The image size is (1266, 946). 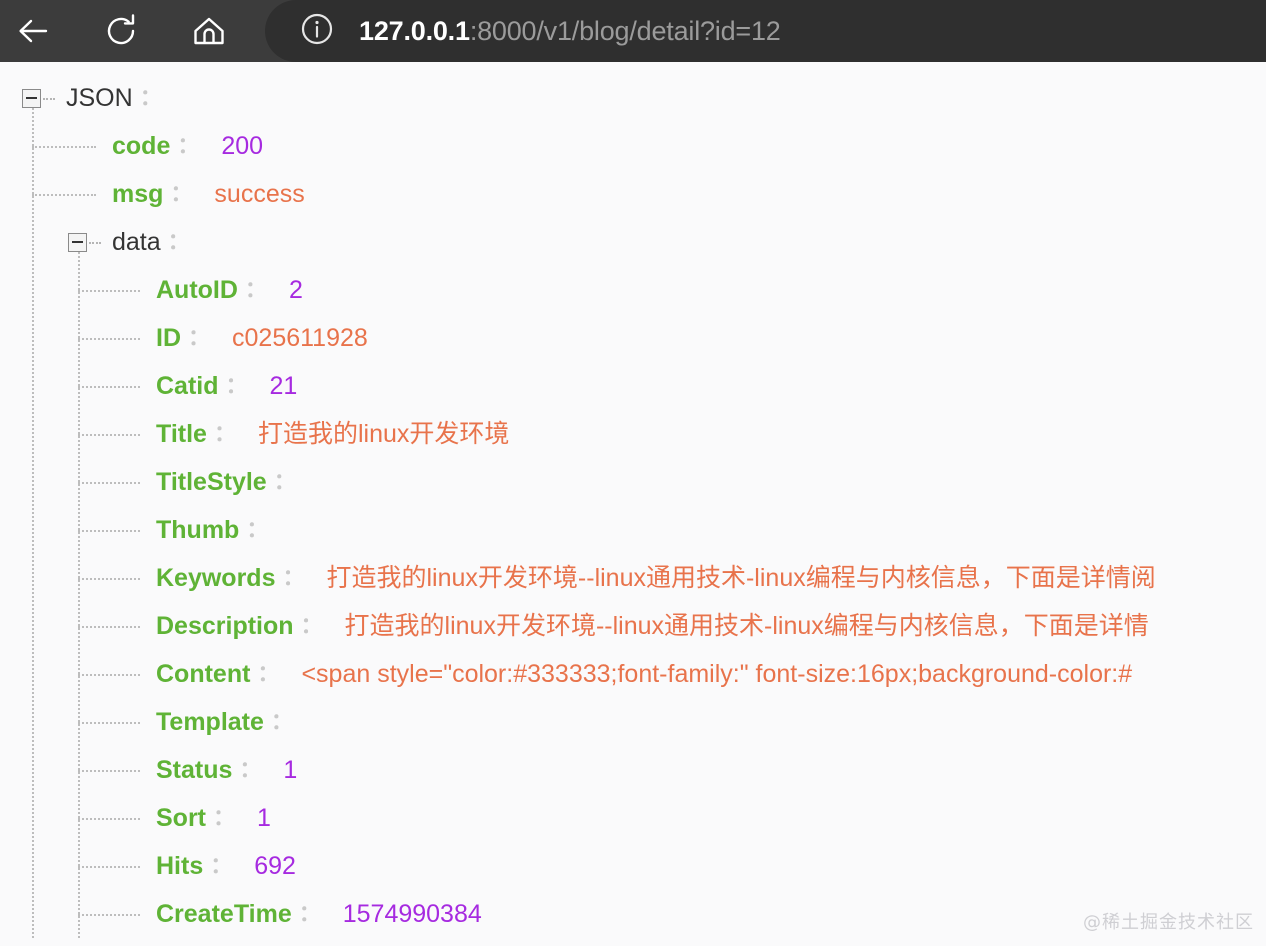 I want to click on url-path: :8000/v1/blog/detail?id=12, so click(x=625, y=30).